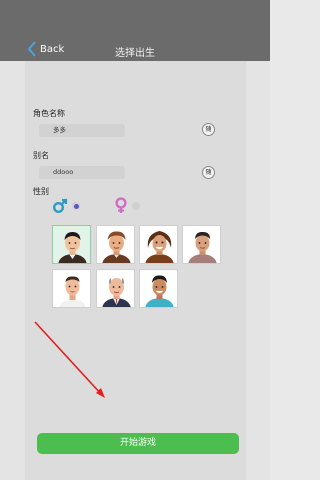  Describe the element at coordinates (116, 292) in the screenshot. I see `avatar-6-portrait` at that location.